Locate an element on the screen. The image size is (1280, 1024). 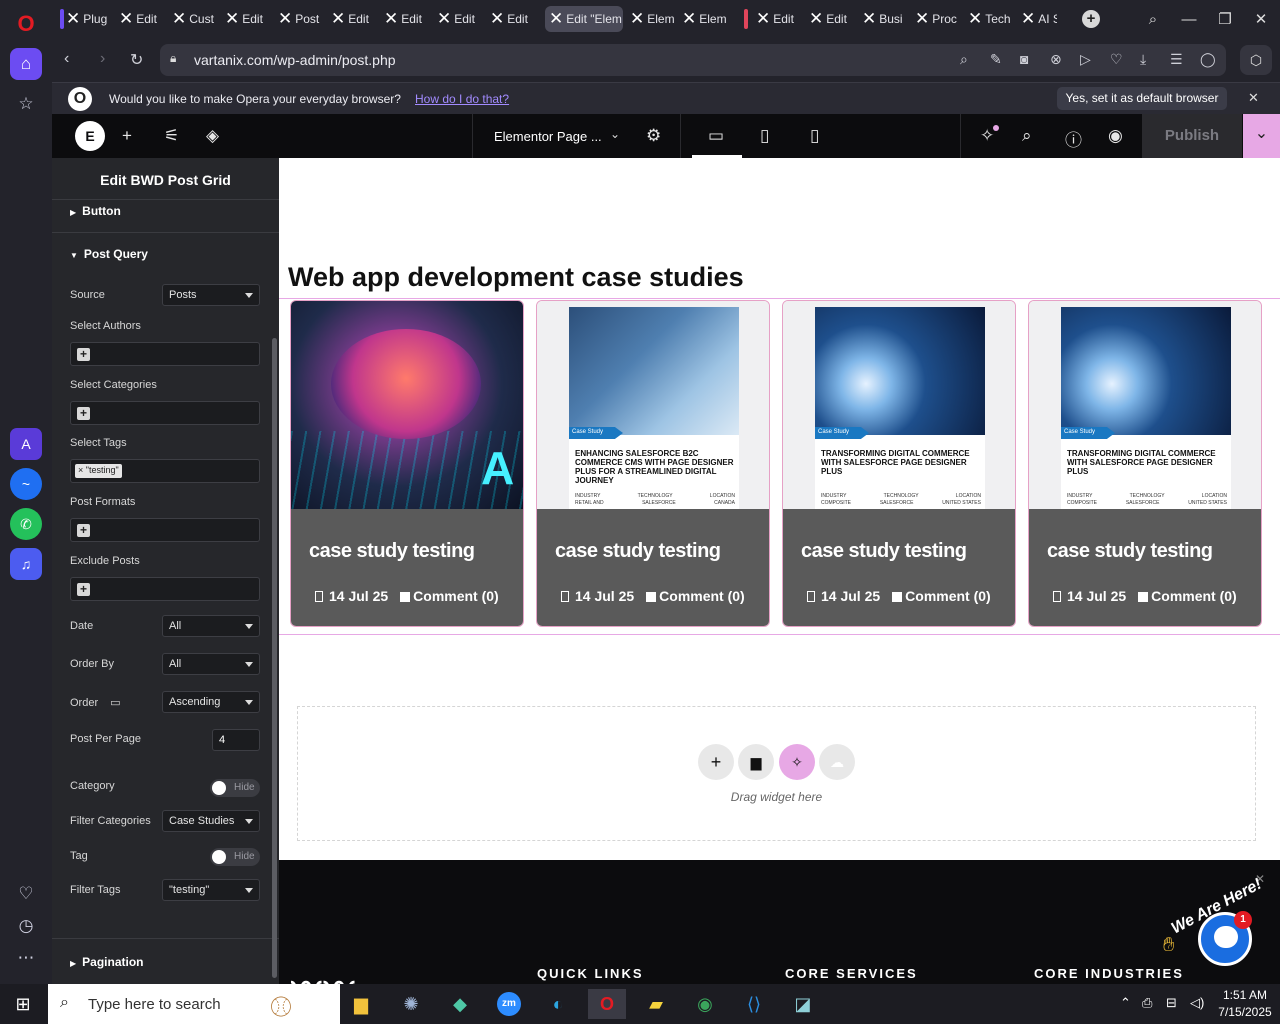
clock-time: 1:51 AM is located at coordinates (1245, 995).